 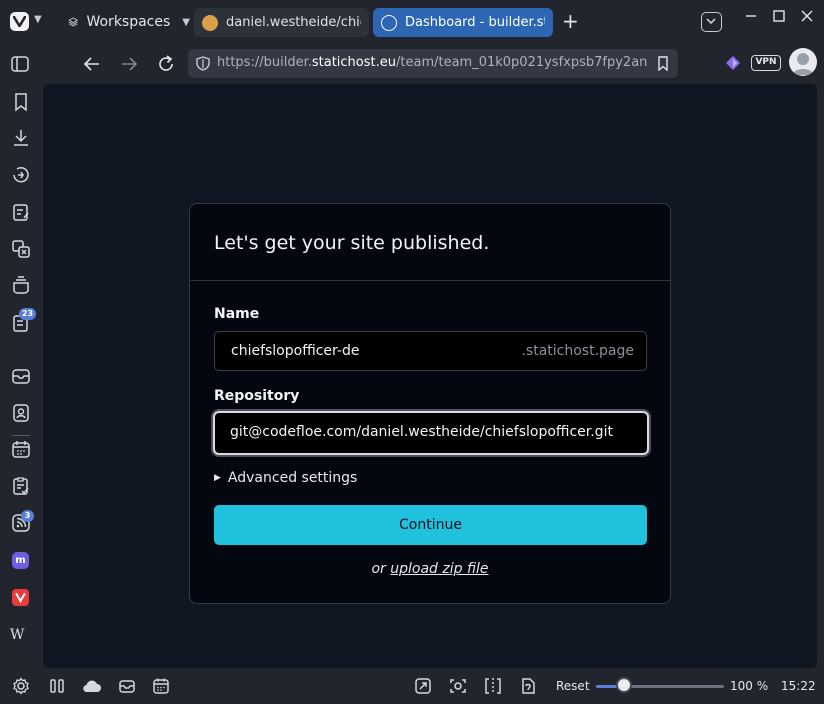 What do you see at coordinates (128, 22) in the screenshot?
I see `workspaces-label: Workspaces` at bounding box center [128, 22].